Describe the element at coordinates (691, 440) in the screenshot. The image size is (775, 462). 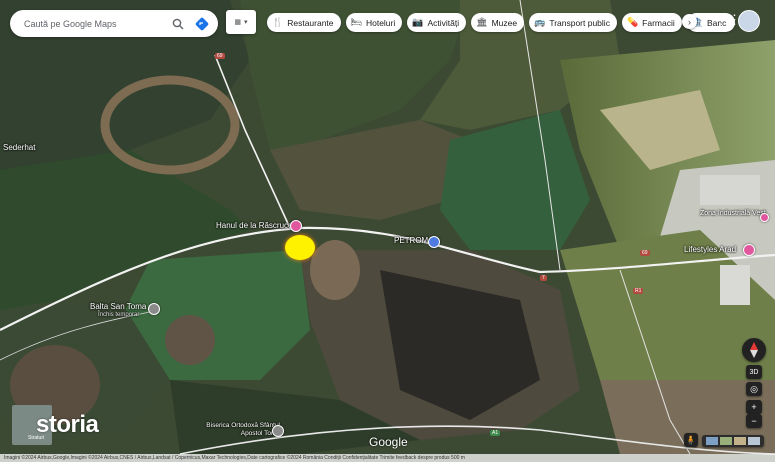
I see `pegman-icon: 🧍` at that location.